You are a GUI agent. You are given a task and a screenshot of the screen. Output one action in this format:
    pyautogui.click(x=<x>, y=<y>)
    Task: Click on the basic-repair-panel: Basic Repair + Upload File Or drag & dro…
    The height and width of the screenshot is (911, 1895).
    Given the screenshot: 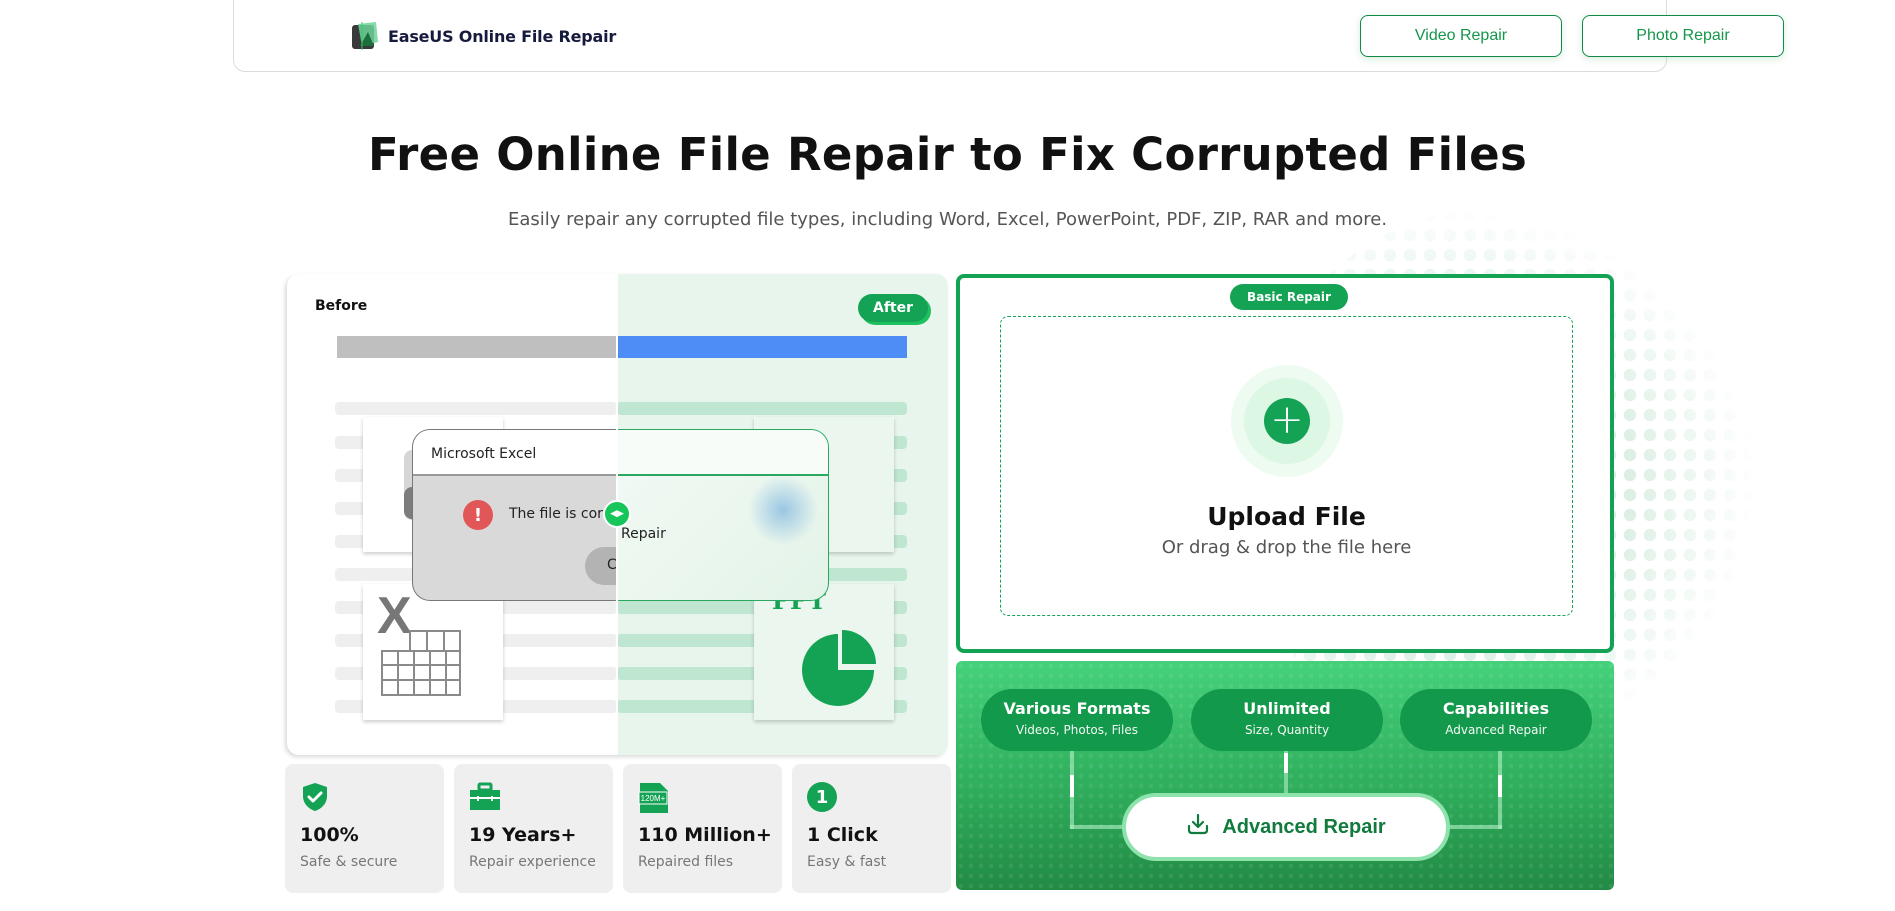 What is the action you would take?
    pyautogui.click(x=1285, y=463)
    